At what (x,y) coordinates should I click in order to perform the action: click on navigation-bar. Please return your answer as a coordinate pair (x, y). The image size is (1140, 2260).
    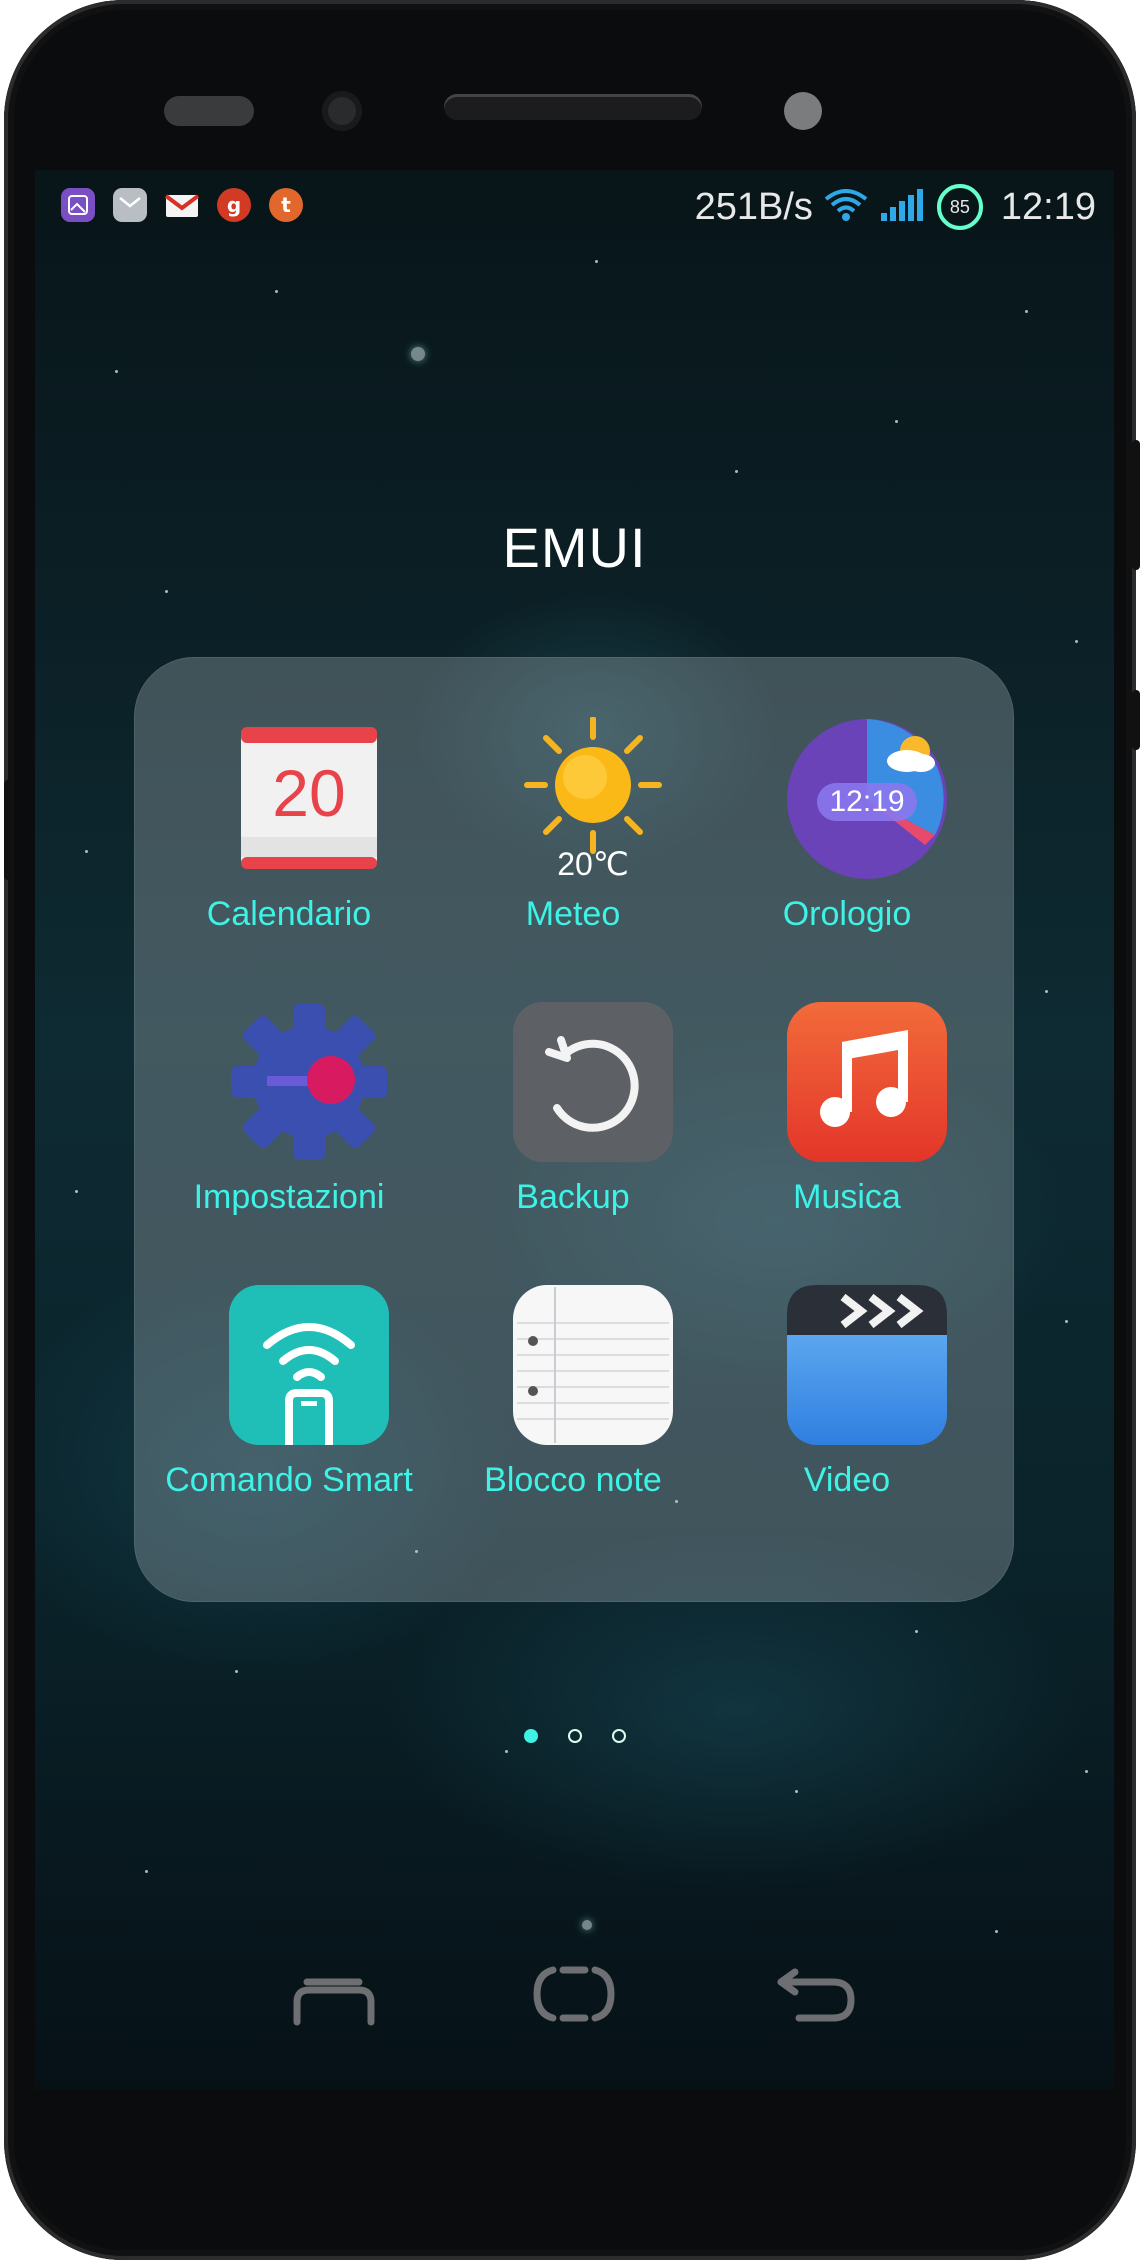
    Looking at the image, I should click on (572, 2020).